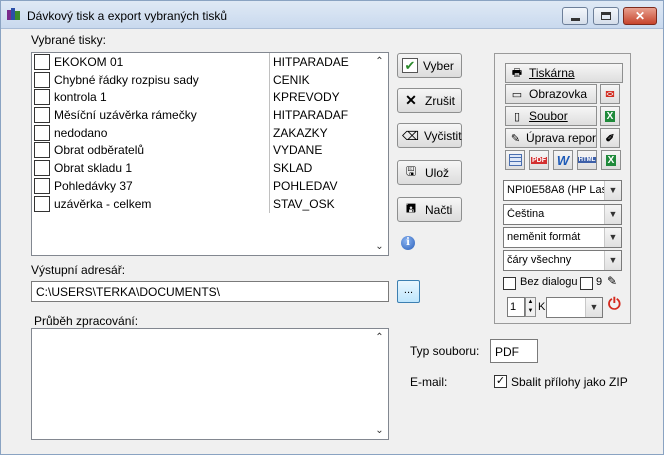 The width and height of the screenshot is (664, 455). What do you see at coordinates (429, 172) in the screenshot?
I see `save-button: 🖫 Ulož` at bounding box center [429, 172].